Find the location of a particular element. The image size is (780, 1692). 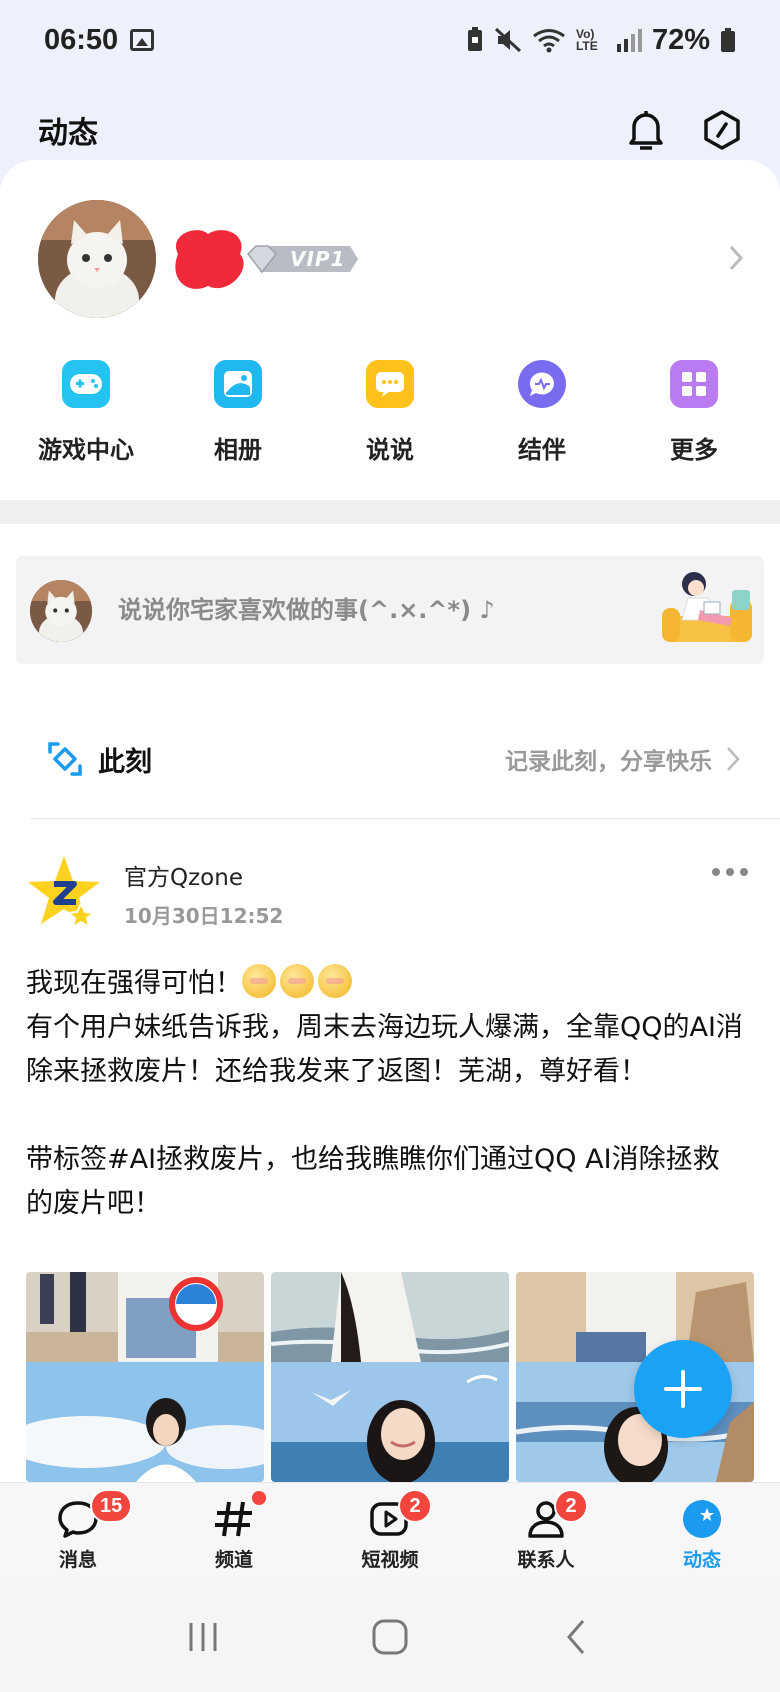

hashtag-icon is located at coordinates (233, 1519).